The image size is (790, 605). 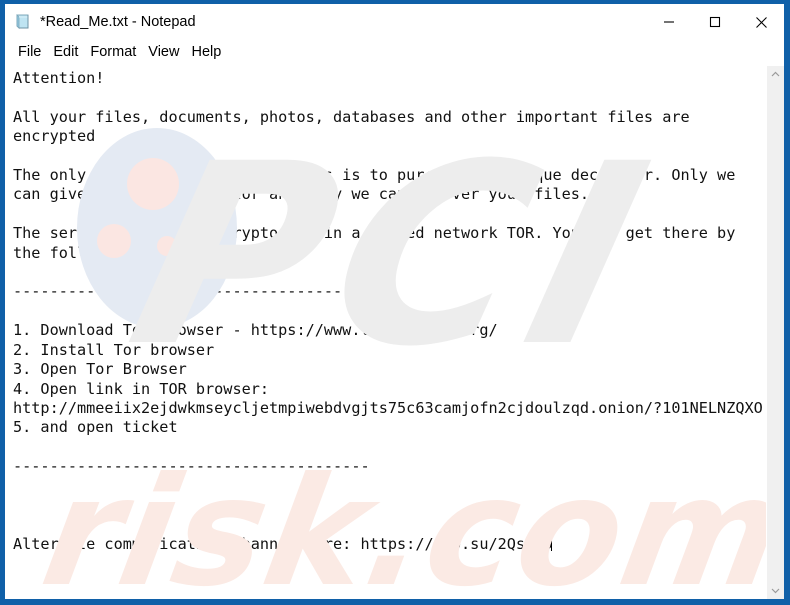 I want to click on menu-item-help: Help, so click(x=206, y=52).